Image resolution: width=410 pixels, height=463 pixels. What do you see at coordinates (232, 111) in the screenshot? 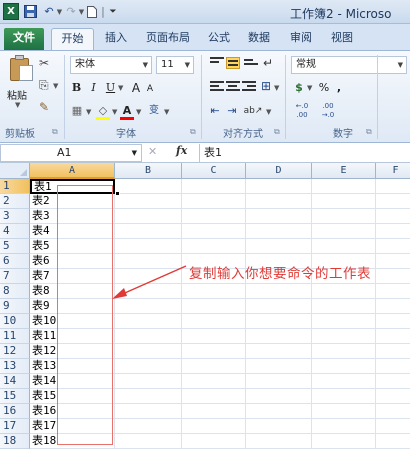
I see `increase-indent-icon: ⇥` at bounding box center [232, 111].